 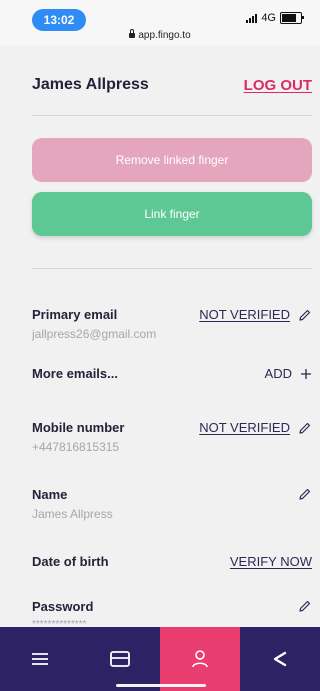 I want to click on lock-icon, so click(x=132, y=33).